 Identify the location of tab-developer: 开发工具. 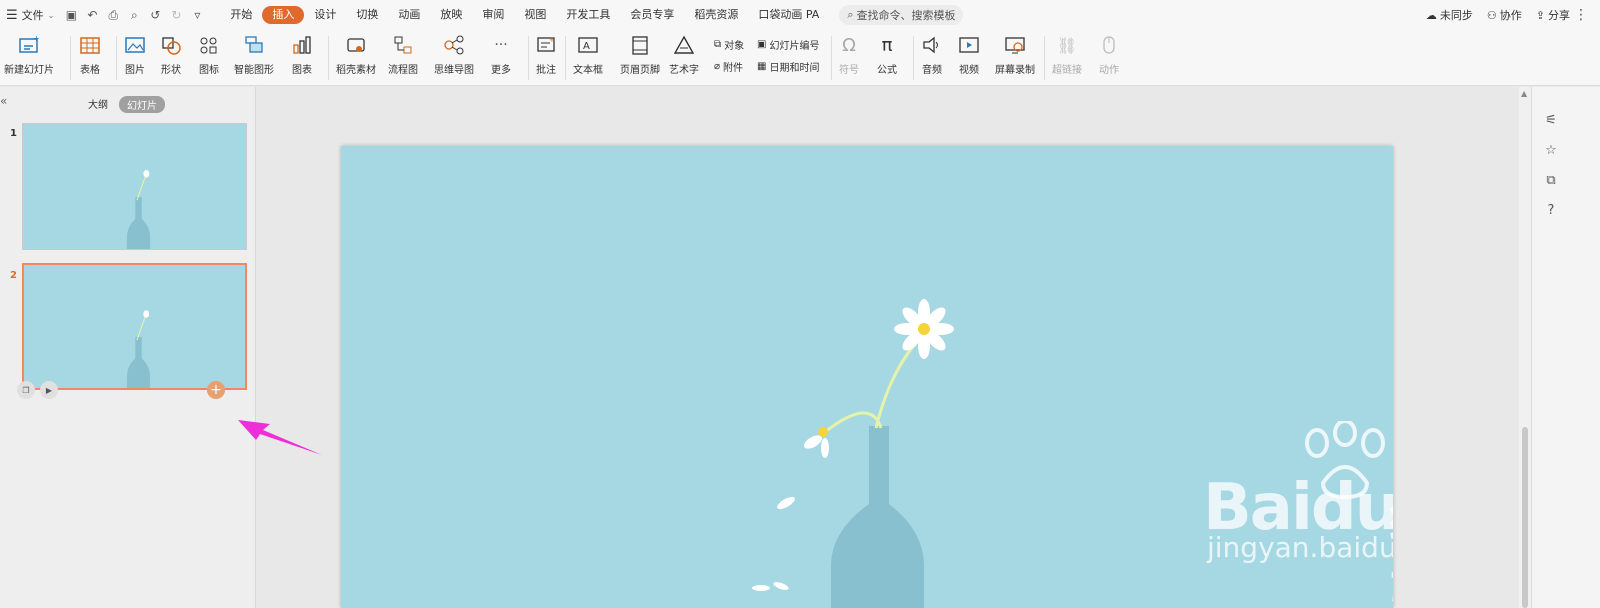
(588, 15).